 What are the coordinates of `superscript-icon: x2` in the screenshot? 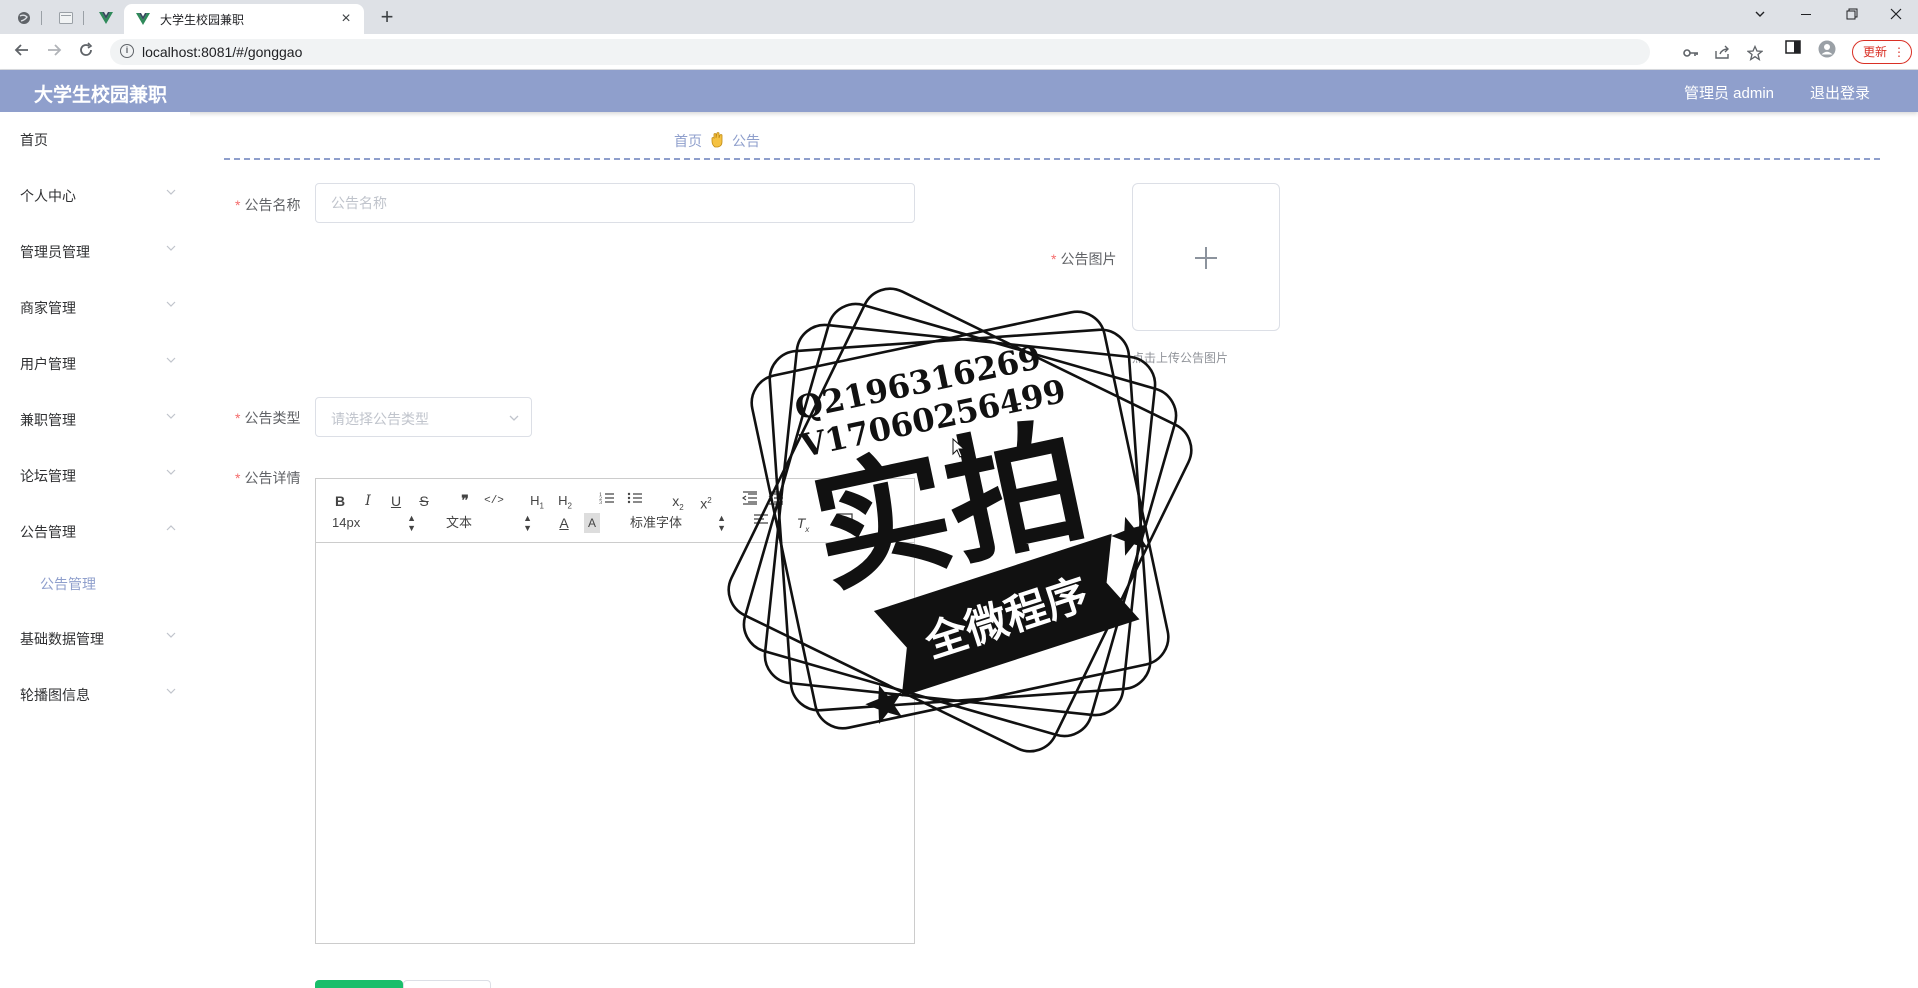 It's located at (706, 501).